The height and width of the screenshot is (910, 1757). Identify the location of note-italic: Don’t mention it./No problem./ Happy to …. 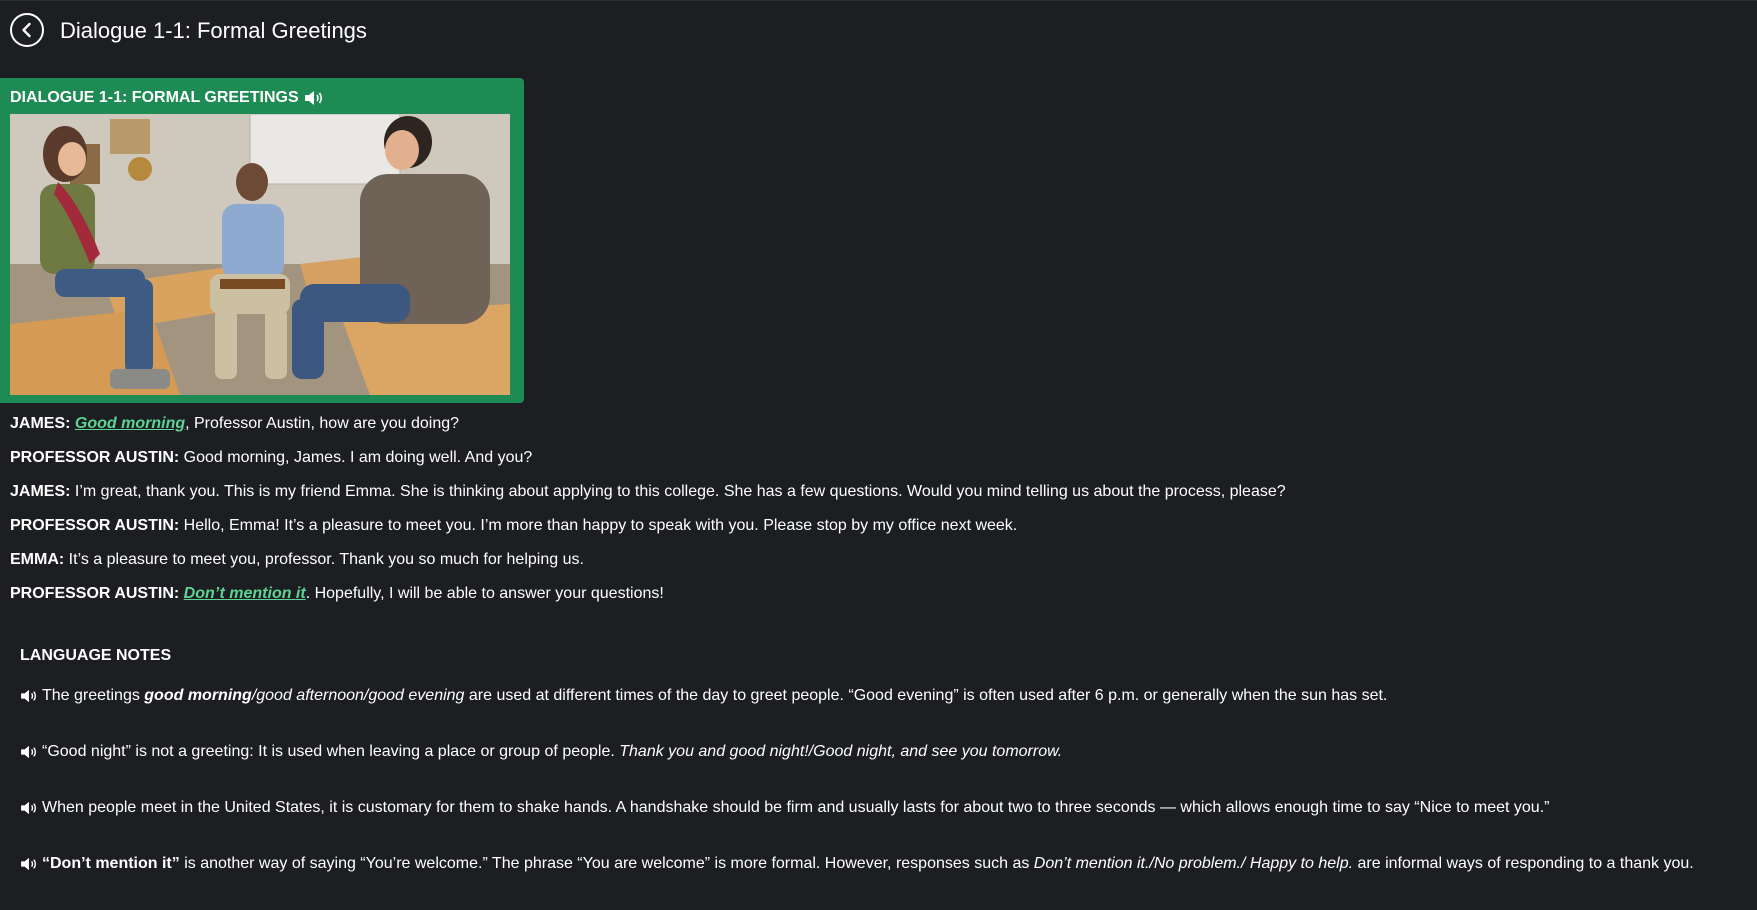
(1193, 863).